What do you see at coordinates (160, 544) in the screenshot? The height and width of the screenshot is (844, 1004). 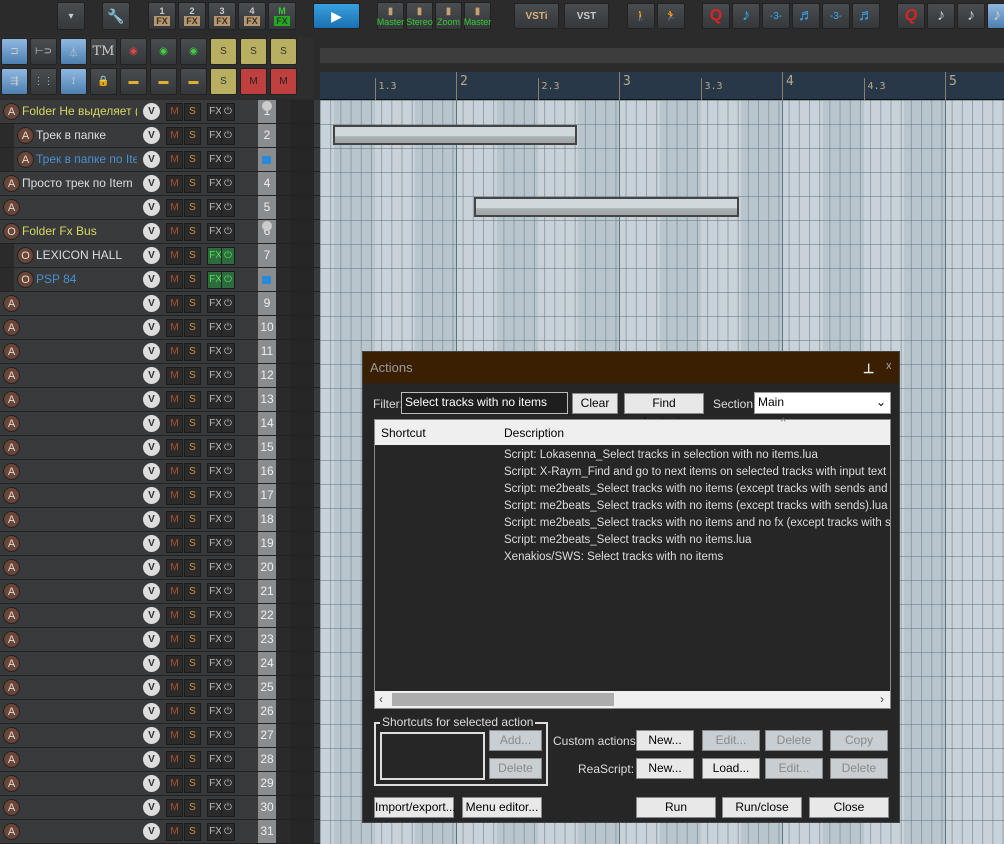 I see `track-row: A V M S FX ⏻ 19` at bounding box center [160, 544].